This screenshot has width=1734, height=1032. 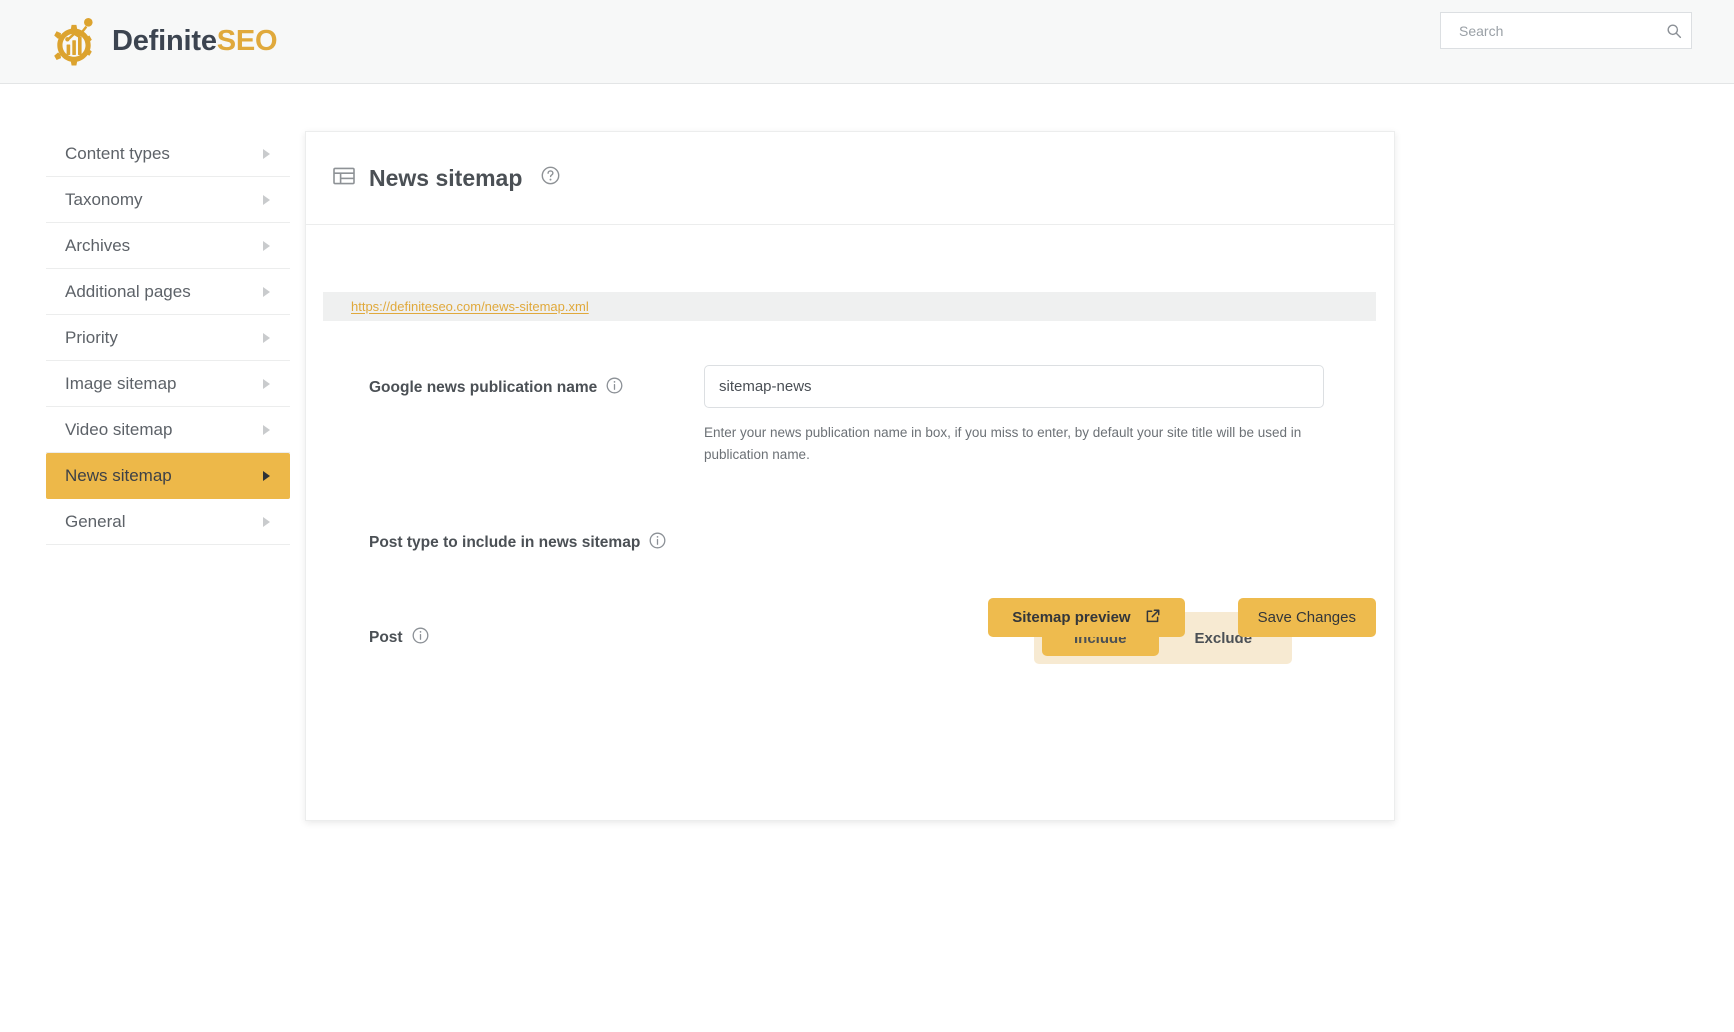 I want to click on sidebar-item-image-sitemap: Image sitemap, so click(x=168, y=384).